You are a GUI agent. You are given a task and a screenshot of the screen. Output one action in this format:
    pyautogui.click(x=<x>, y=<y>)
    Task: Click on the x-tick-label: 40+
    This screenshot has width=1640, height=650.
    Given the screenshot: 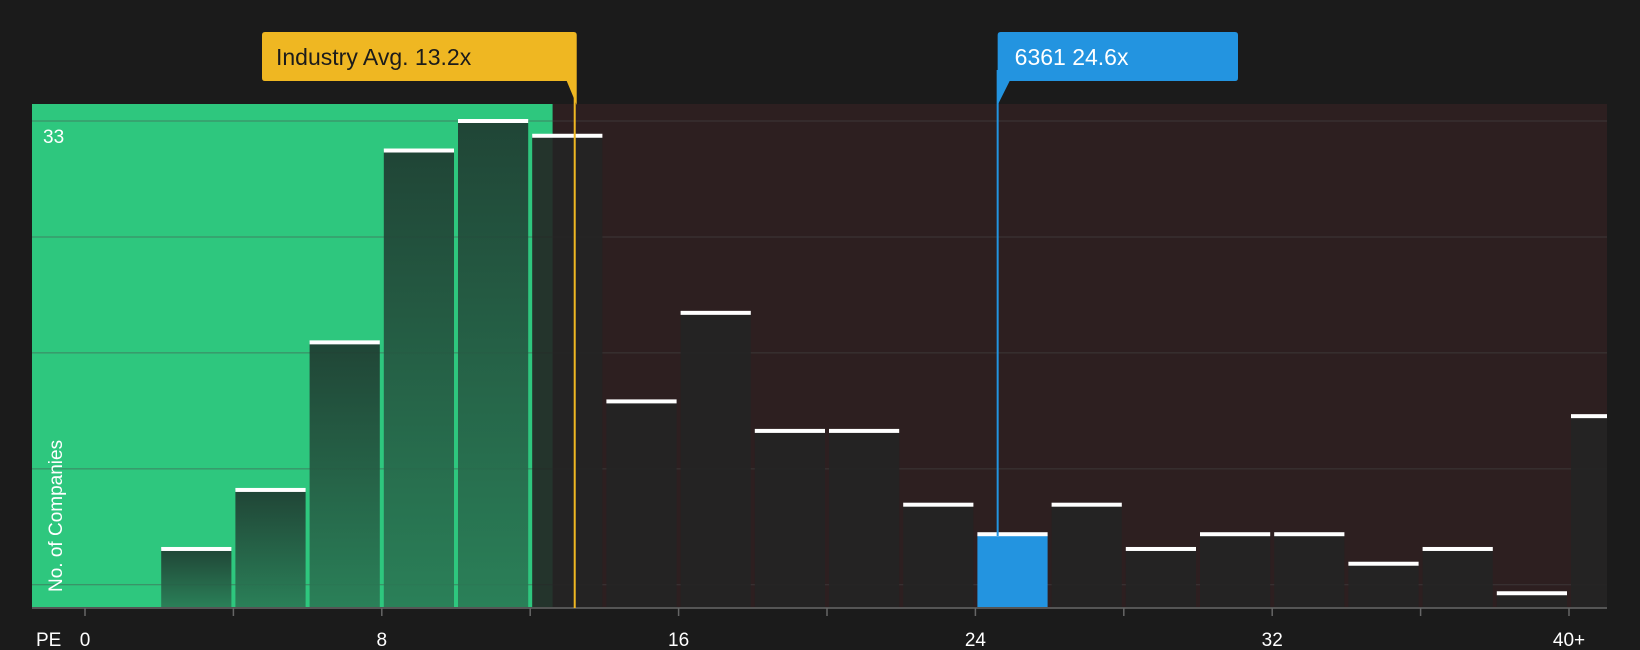 What is the action you would take?
    pyautogui.click(x=1569, y=640)
    